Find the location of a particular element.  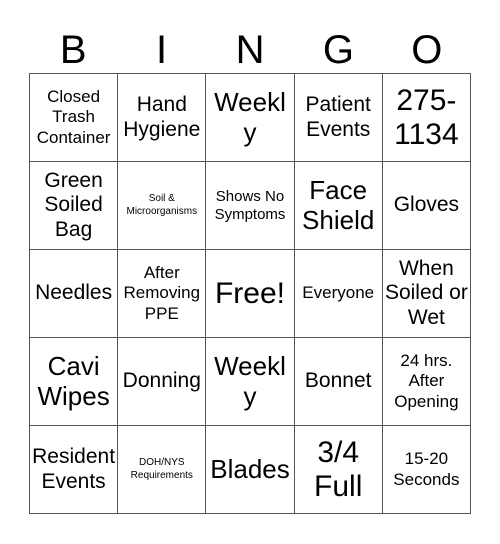

bingo-cell-label: Shows No Symptoms is located at coordinates (250, 205).